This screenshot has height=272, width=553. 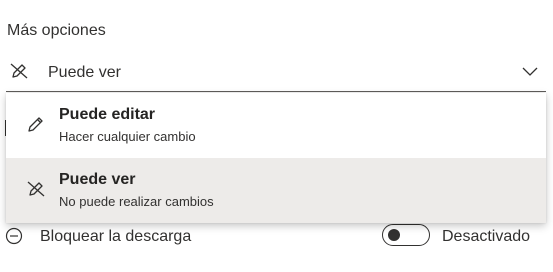 I want to click on pencil-icon, so click(x=35, y=124).